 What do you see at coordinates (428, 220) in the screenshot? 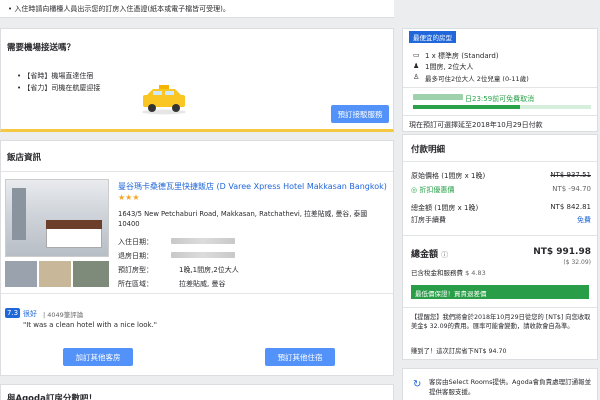
I see `booking-fee-label: 訂房手續費` at bounding box center [428, 220].